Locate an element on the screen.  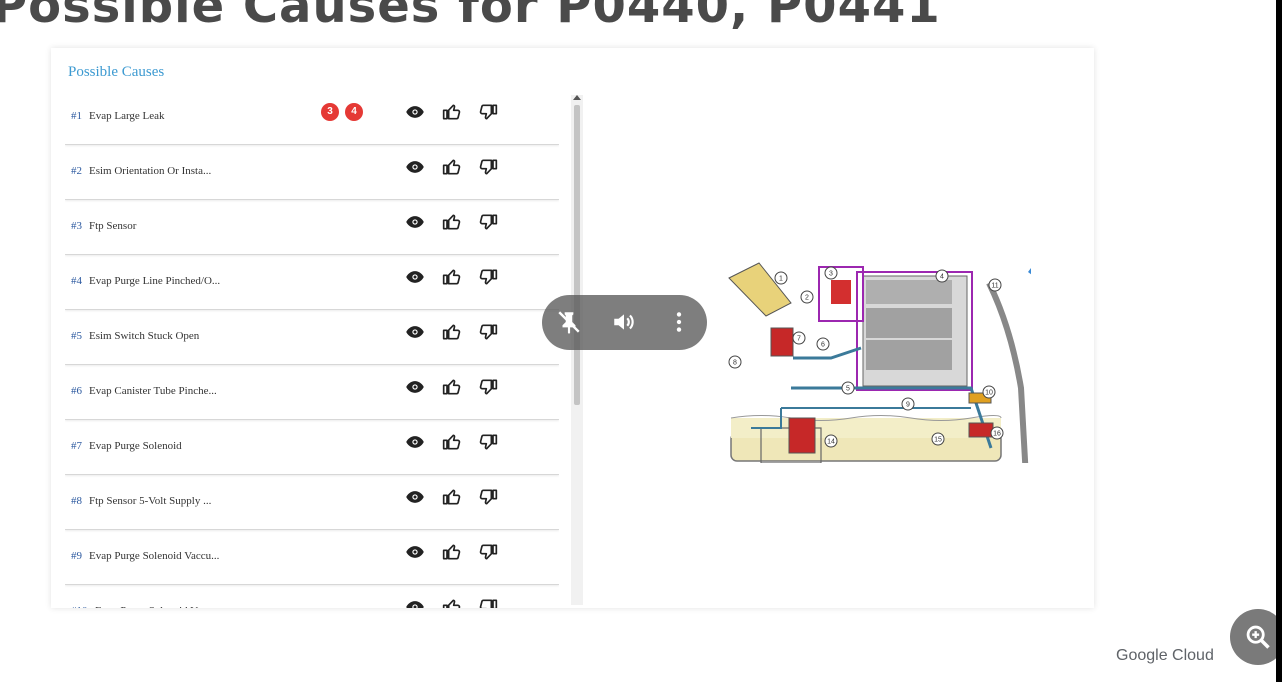
svg-text: 8 is located at coordinates (735, 363).